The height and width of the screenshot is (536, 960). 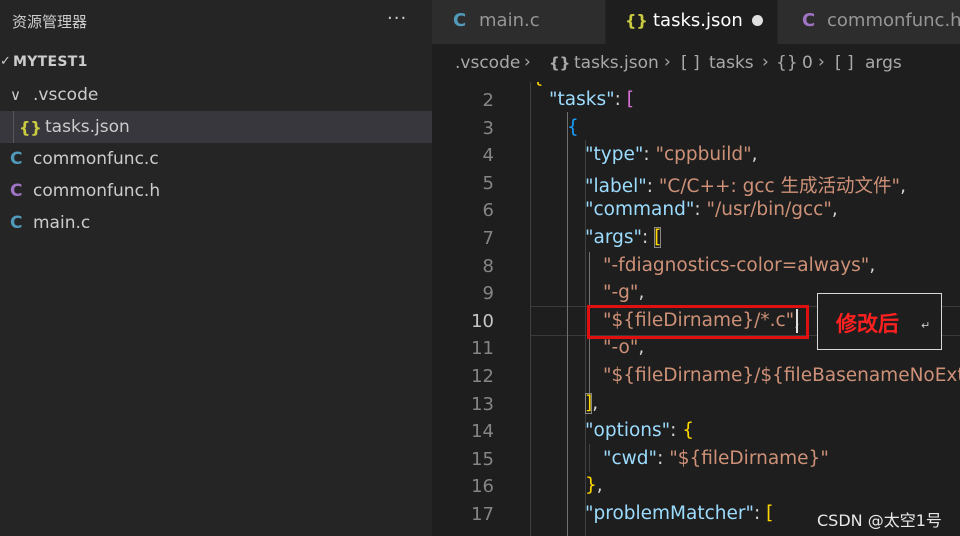 I want to click on line-number: 5, so click(x=488, y=183).